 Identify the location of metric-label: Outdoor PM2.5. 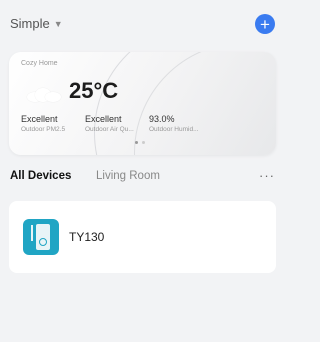
(43, 129).